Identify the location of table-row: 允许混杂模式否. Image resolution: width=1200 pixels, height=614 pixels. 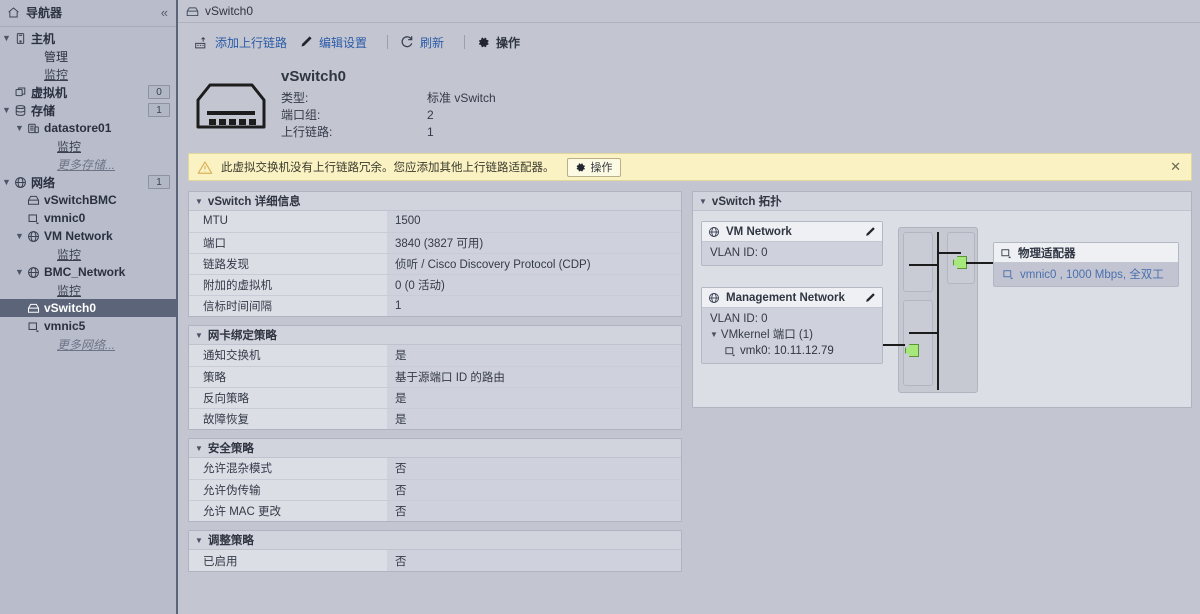
(435, 468).